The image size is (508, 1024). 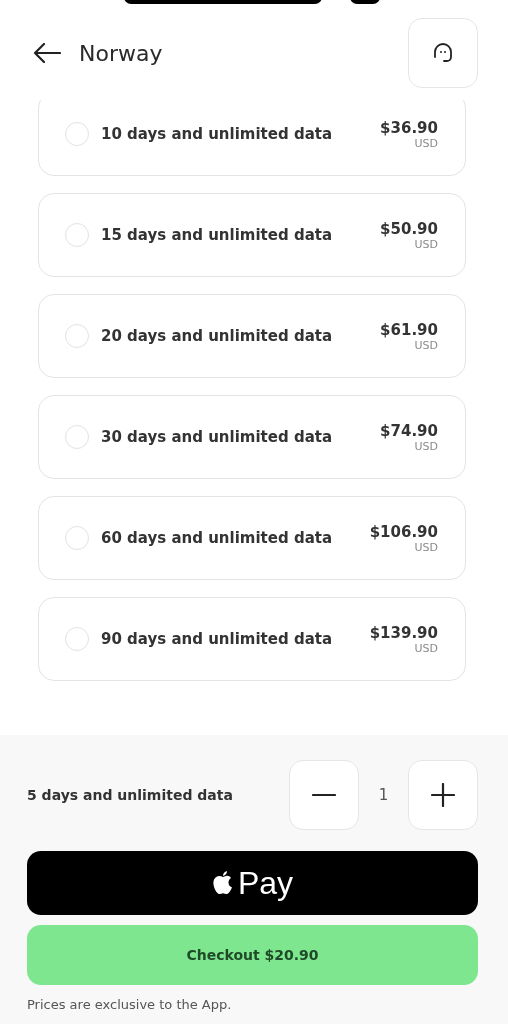 What do you see at coordinates (217, 437) in the screenshot?
I see `plan-name: 30 days and unlimited data` at bounding box center [217, 437].